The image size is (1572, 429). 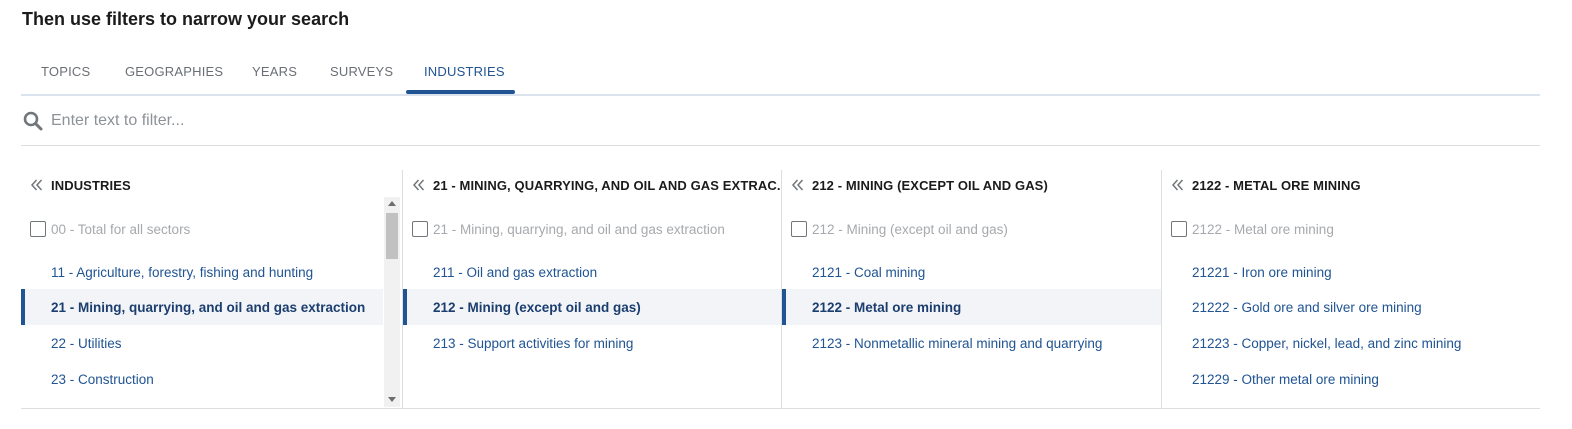 What do you see at coordinates (1263, 229) in the screenshot?
I see `select-all-label: 2122 - Metal ore mining` at bounding box center [1263, 229].